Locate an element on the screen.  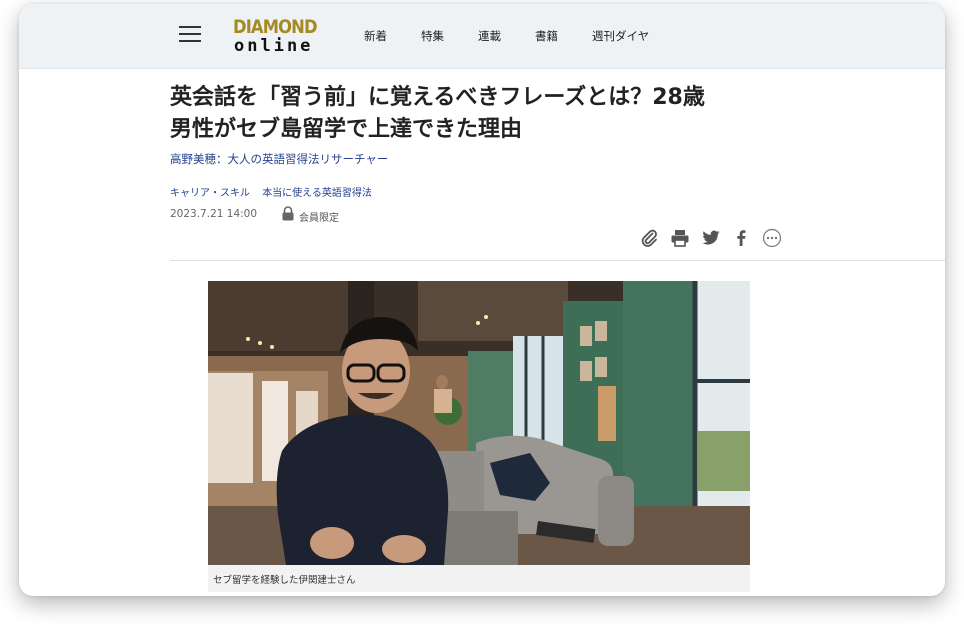
site-logo: DIAMOND online is located at coordinates (279, 38).